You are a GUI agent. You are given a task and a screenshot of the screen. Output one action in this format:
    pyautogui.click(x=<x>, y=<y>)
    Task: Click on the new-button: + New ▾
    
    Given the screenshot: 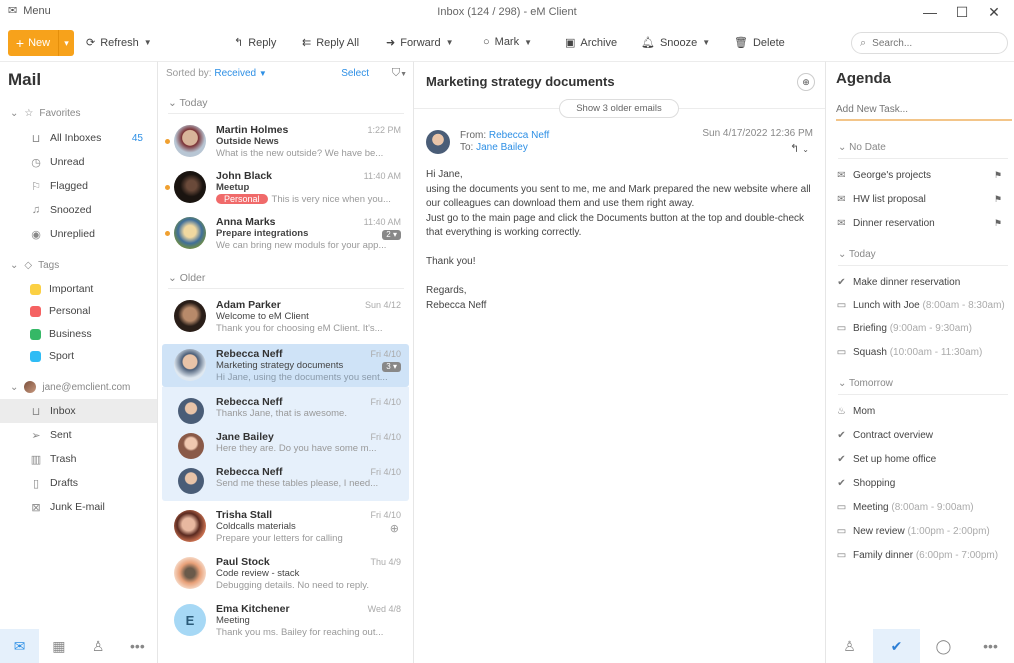 What is the action you would take?
    pyautogui.click(x=41, y=43)
    